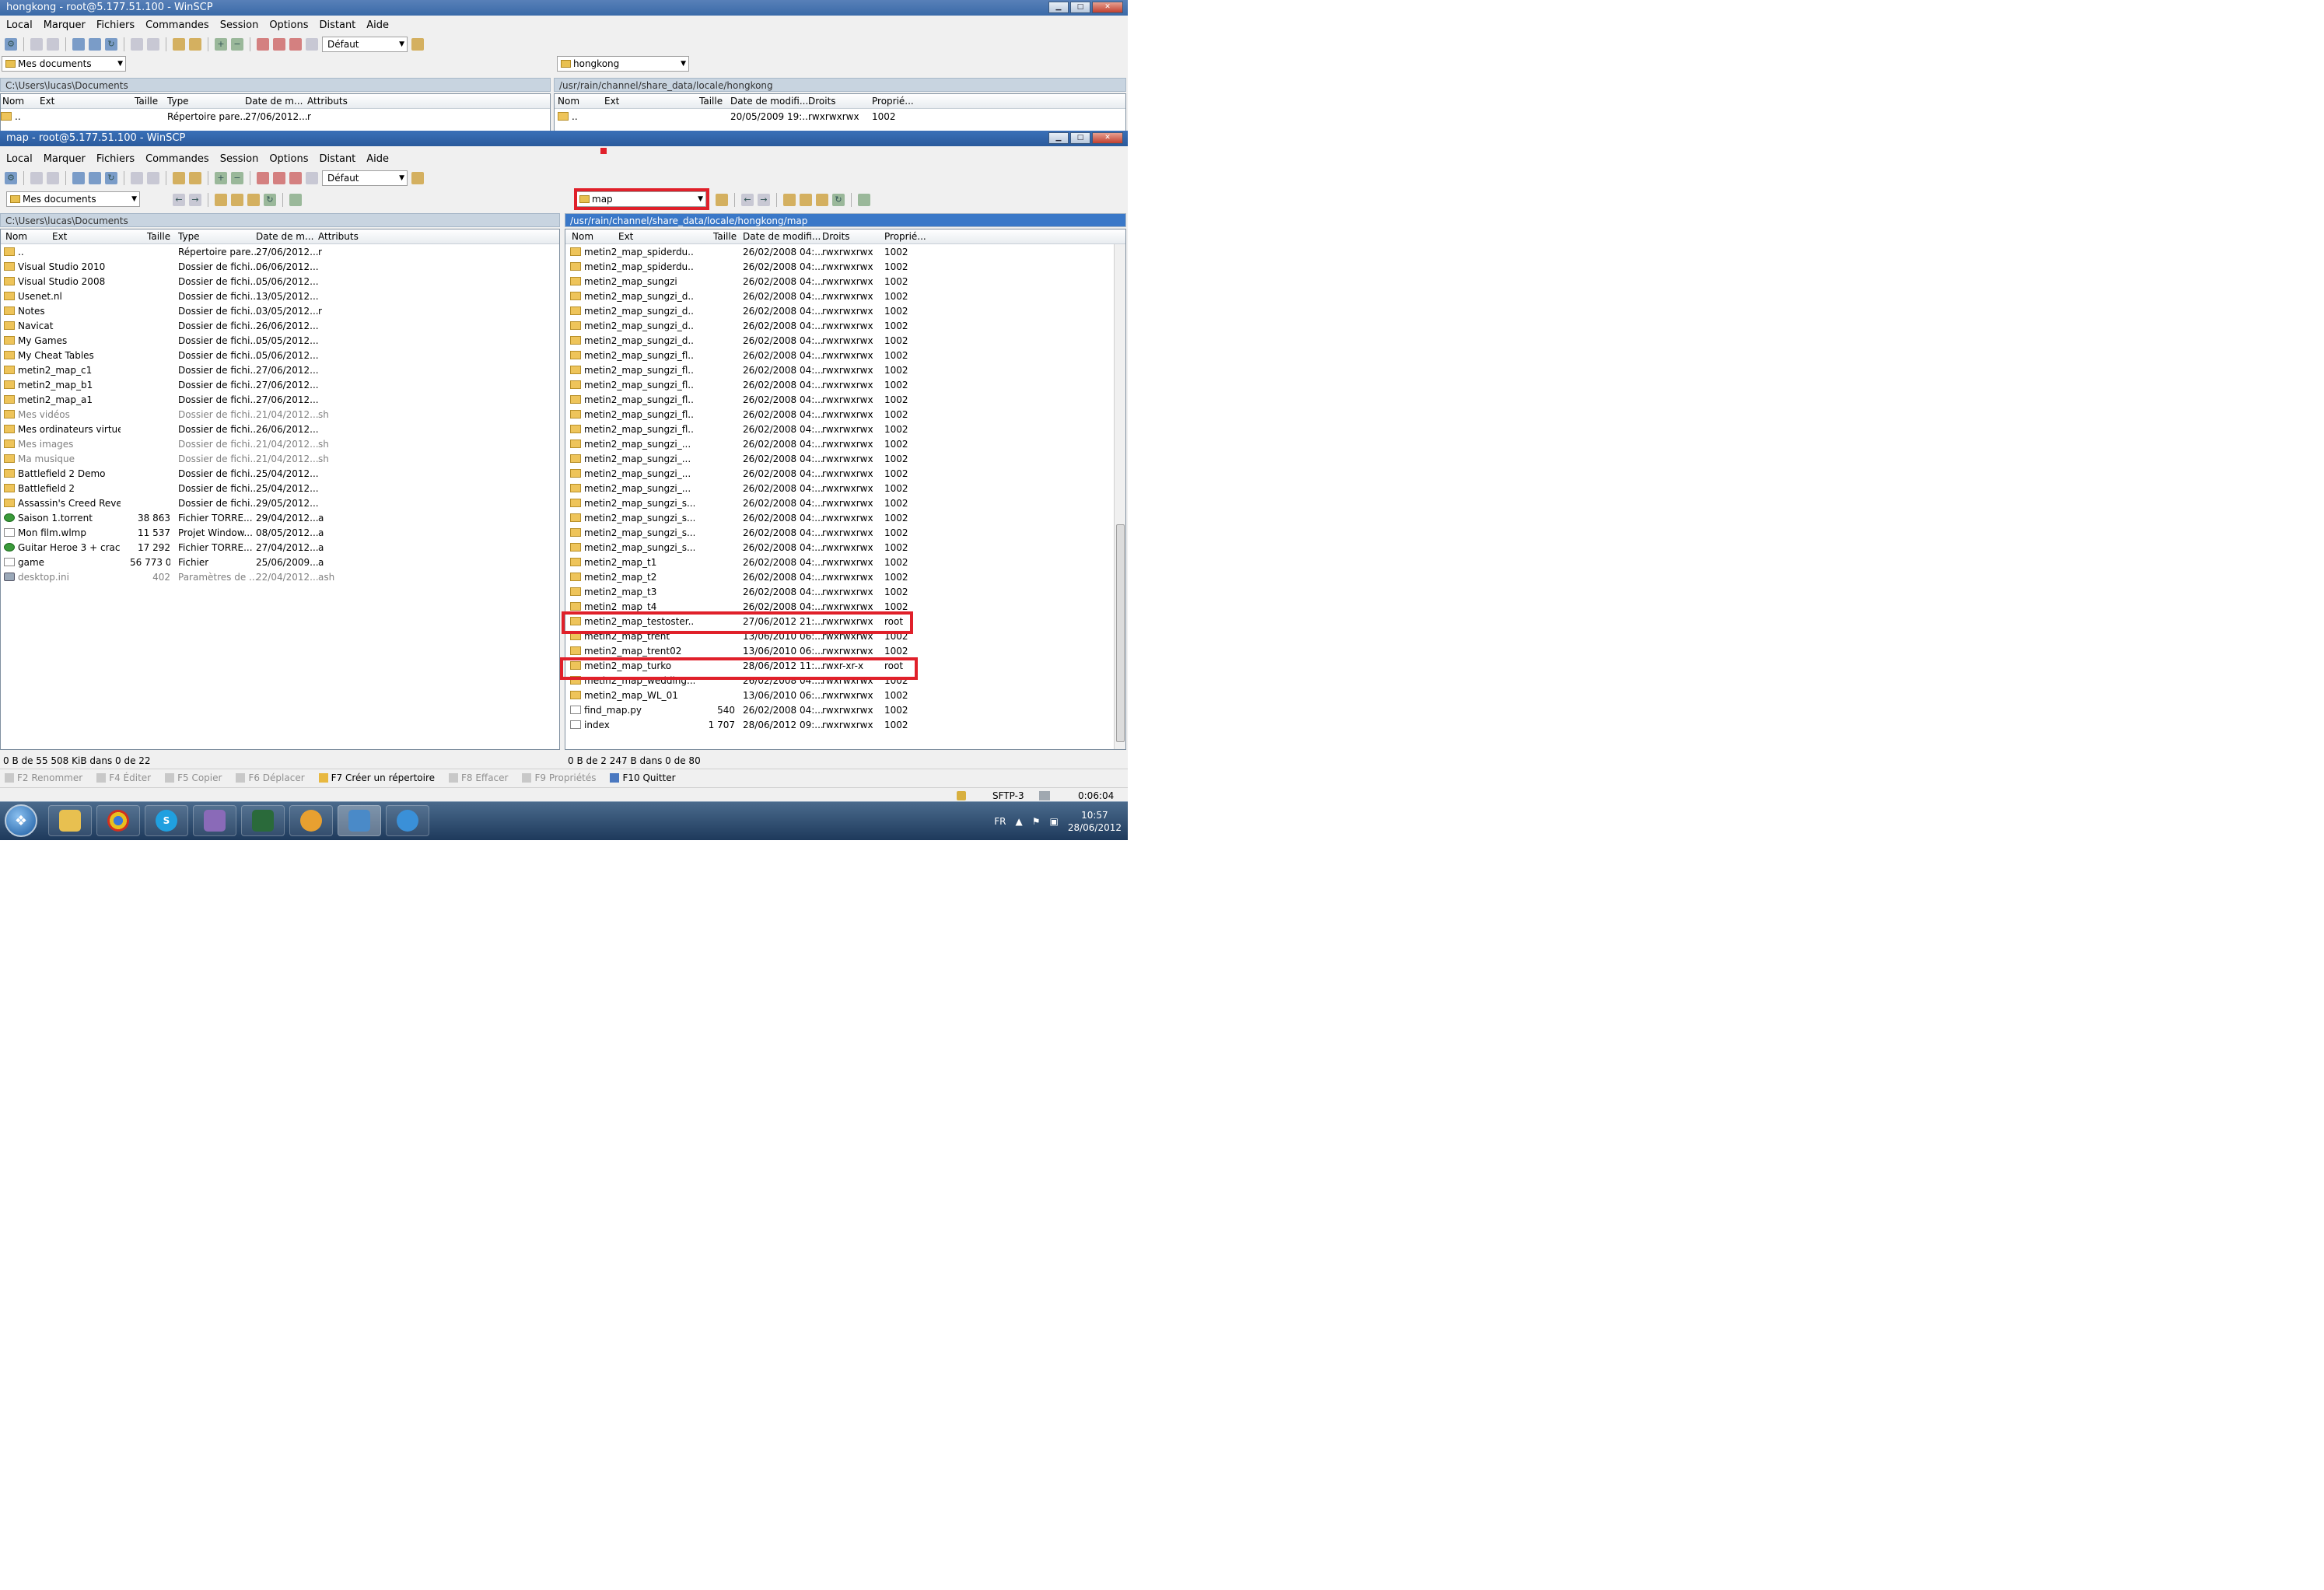 This screenshot has height=1590, width=2324. I want to click on transfer-profile-select: Défaut ▼, so click(365, 44).